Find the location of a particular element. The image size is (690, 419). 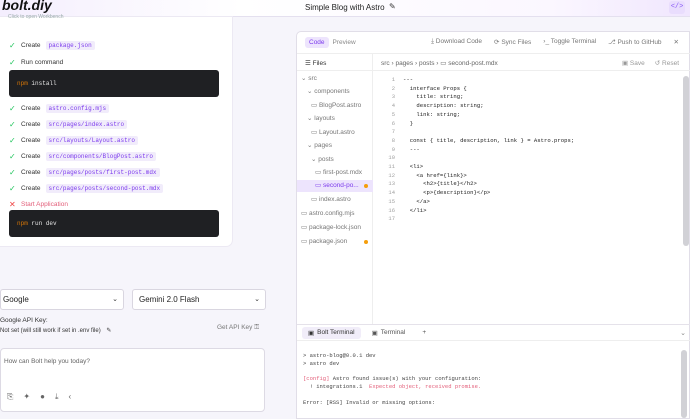

code-line: <li> is located at coordinates (413, 167).